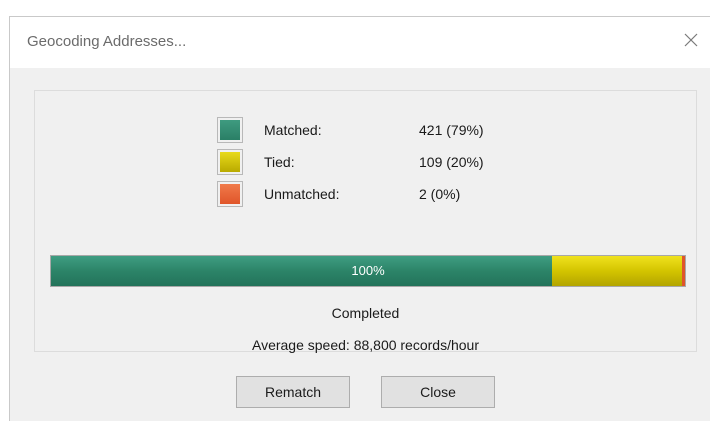 The image size is (710, 421). What do you see at coordinates (691, 40) in the screenshot?
I see `close-icon` at bounding box center [691, 40].